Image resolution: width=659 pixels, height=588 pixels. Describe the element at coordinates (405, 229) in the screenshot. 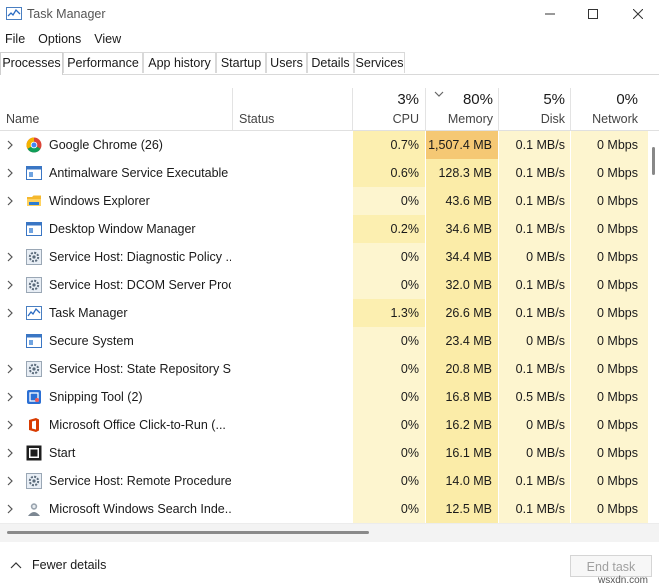

I see `cpu-value: 0.2%` at that location.